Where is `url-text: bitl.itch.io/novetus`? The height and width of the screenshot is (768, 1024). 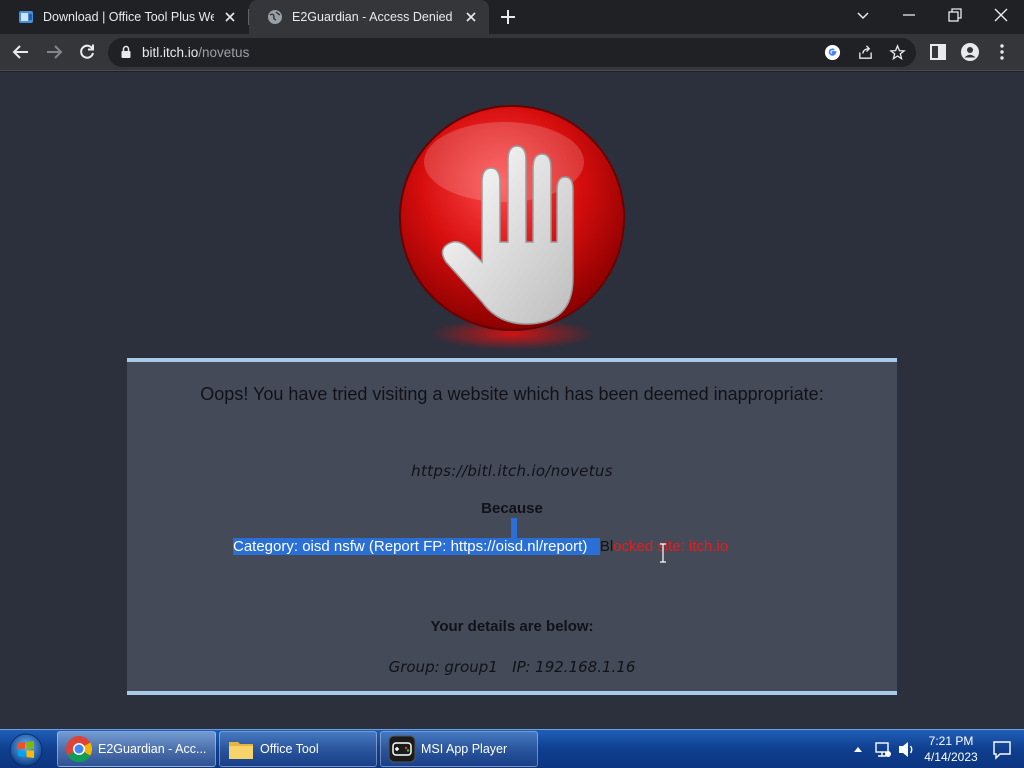
url-text: bitl.itch.io/novetus is located at coordinates (195, 52).